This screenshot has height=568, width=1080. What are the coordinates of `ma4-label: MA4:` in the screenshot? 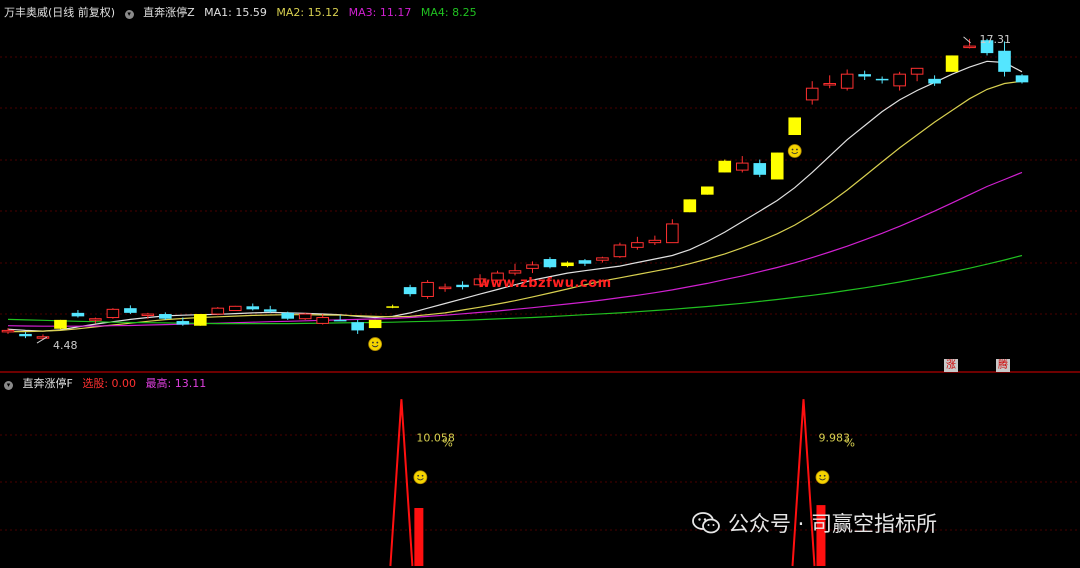 It's located at (434, 12).